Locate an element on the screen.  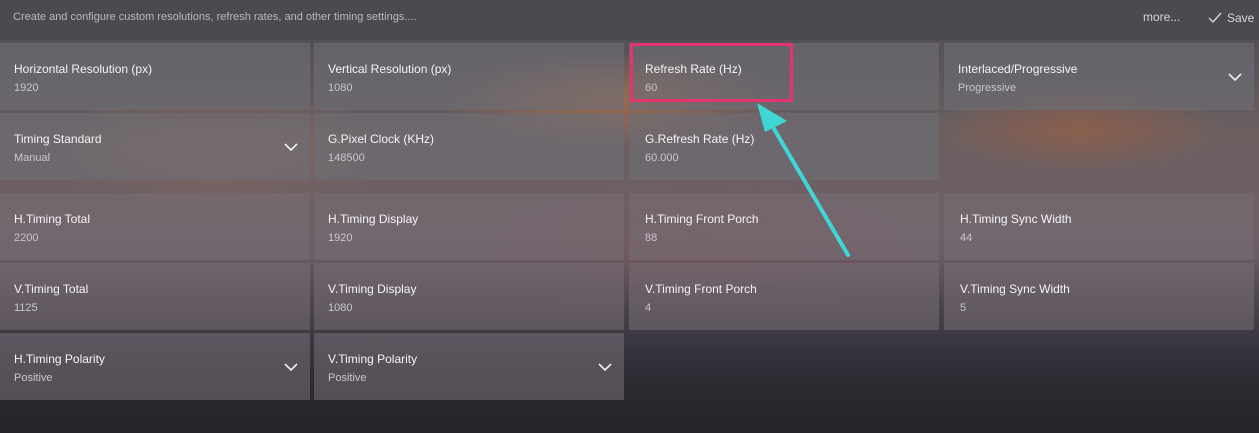
annotation-arrow is located at coordinates (803, 180).